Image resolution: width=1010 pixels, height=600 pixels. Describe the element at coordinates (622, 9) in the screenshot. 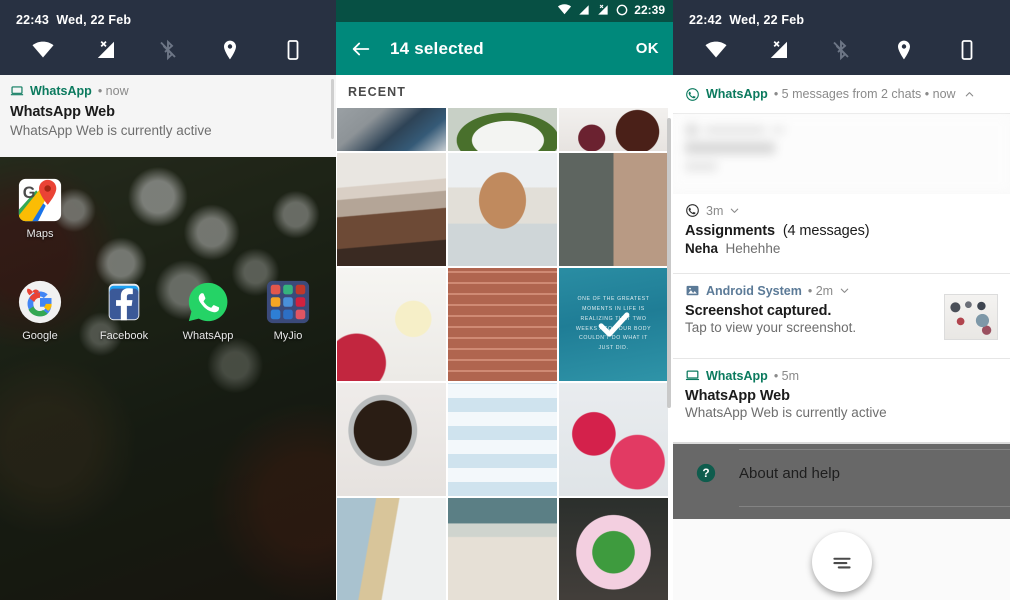

I see `circle-icon` at that location.